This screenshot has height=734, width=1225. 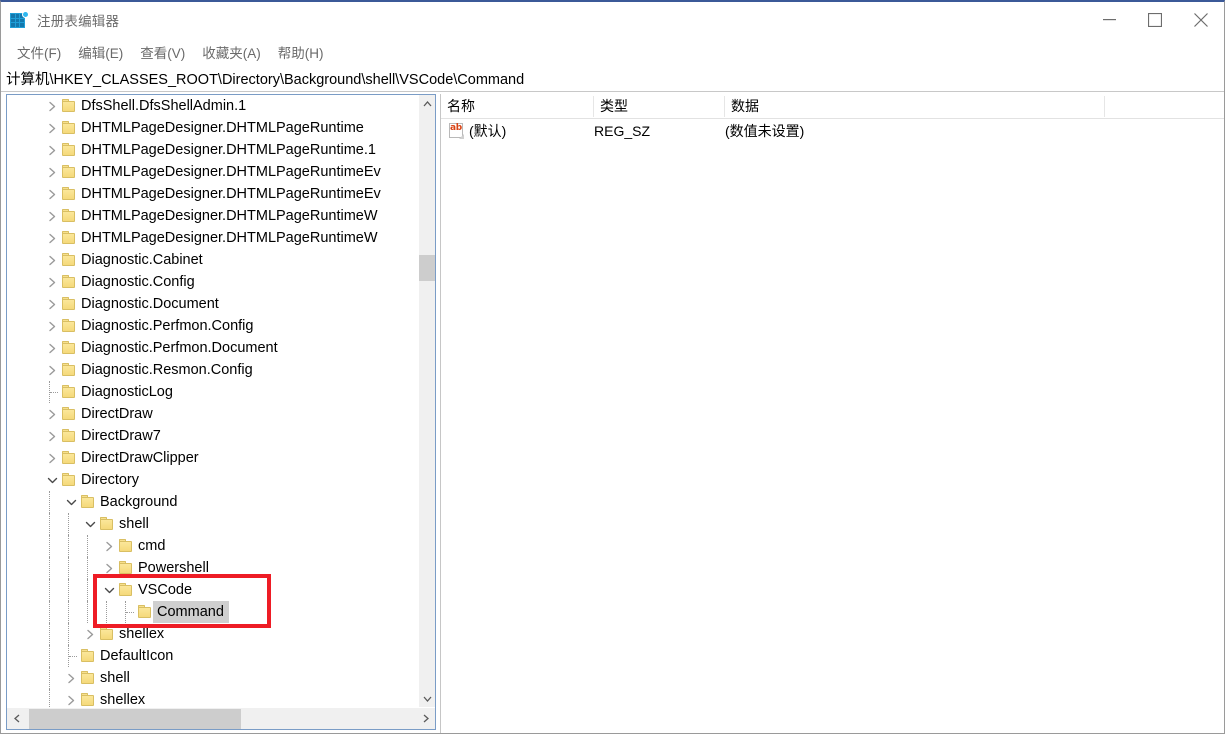 What do you see at coordinates (742, 106) in the screenshot?
I see `column-header-data: 数据` at bounding box center [742, 106].